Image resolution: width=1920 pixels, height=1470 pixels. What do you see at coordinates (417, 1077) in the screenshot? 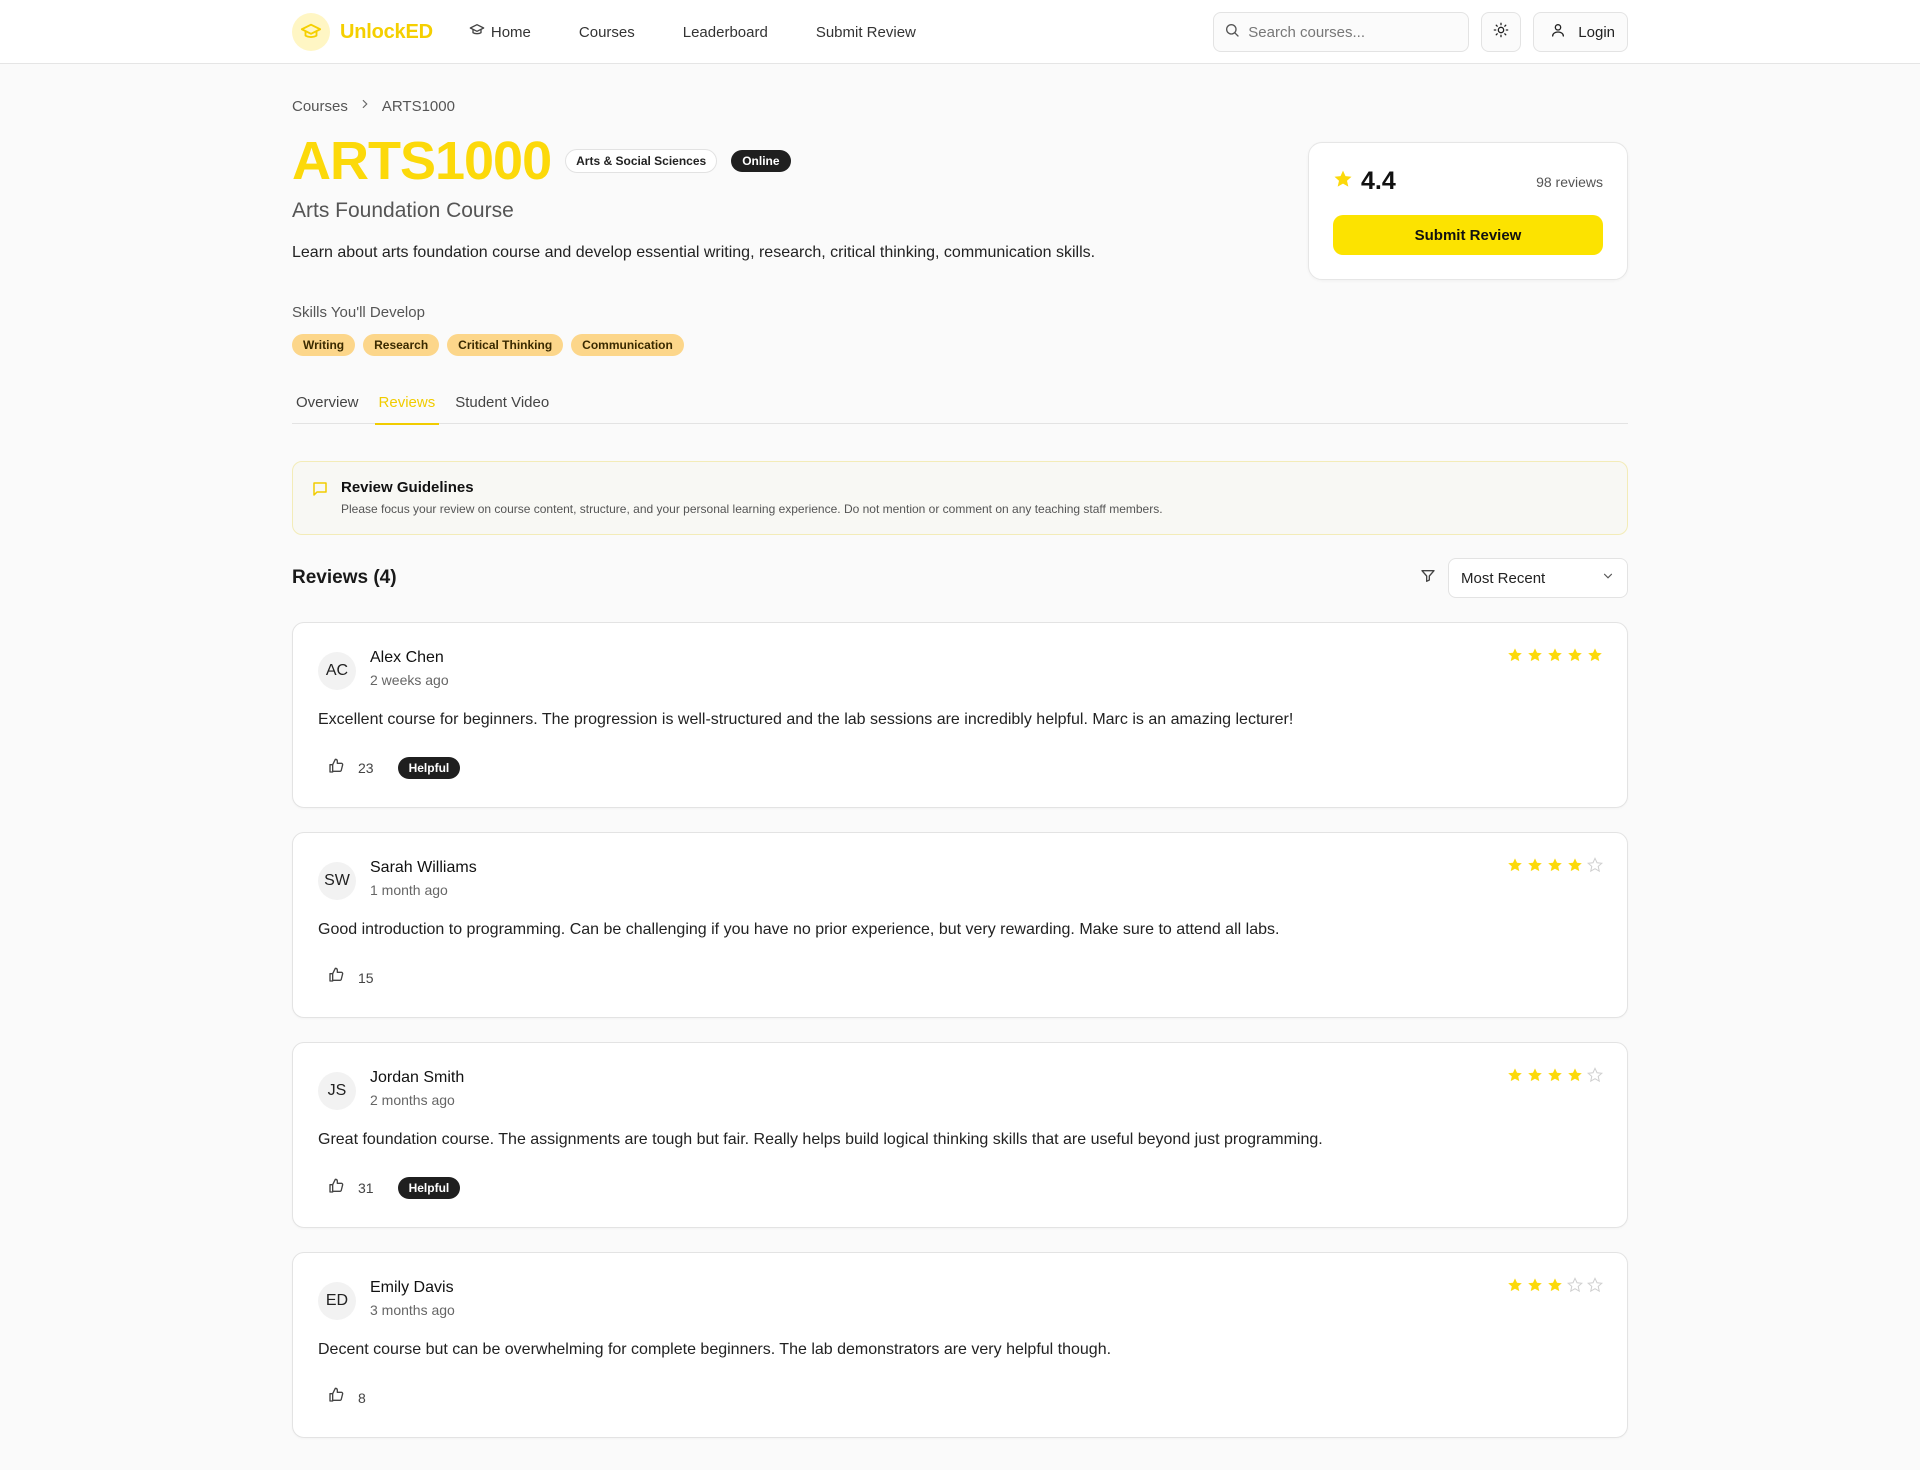
I see `reviewer-name: Jordan Smith` at bounding box center [417, 1077].